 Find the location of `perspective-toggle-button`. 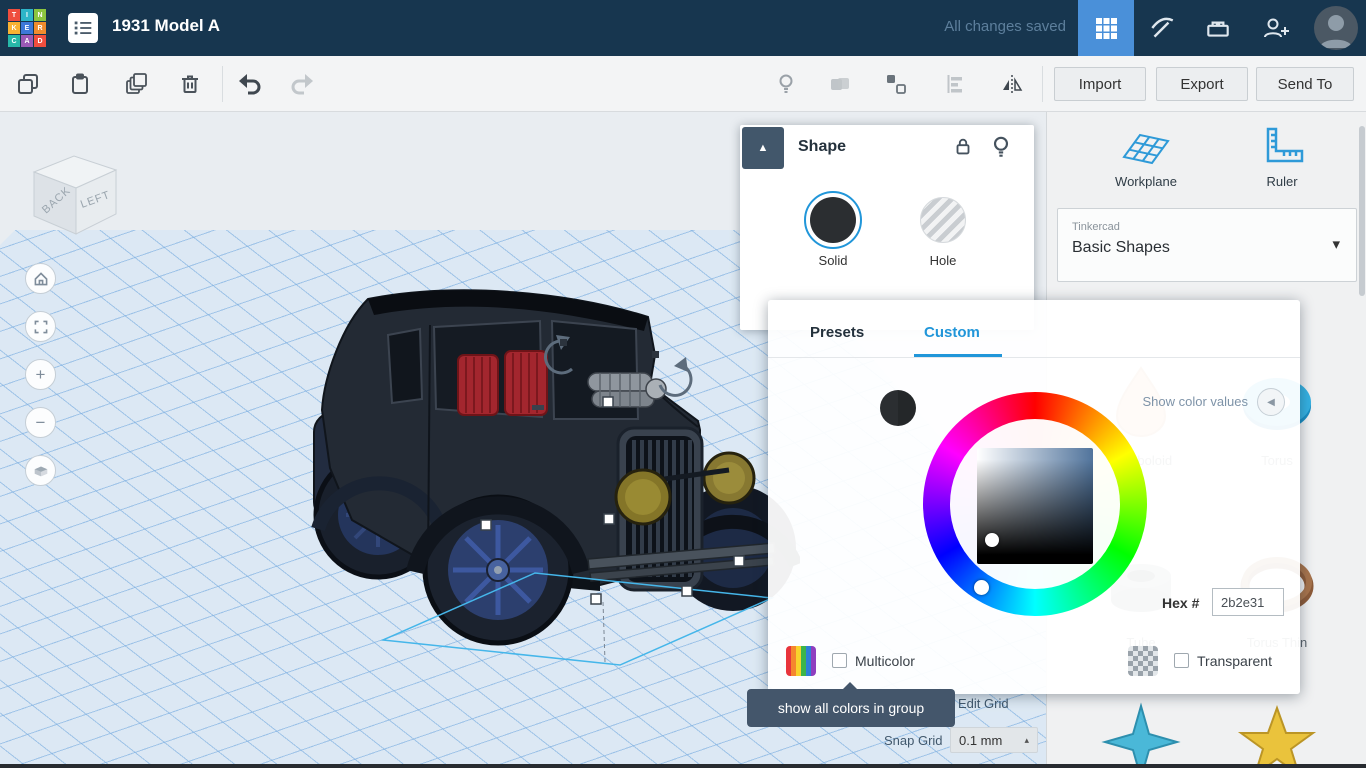

perspective-toggle-button is located at coordinates (40, 470).